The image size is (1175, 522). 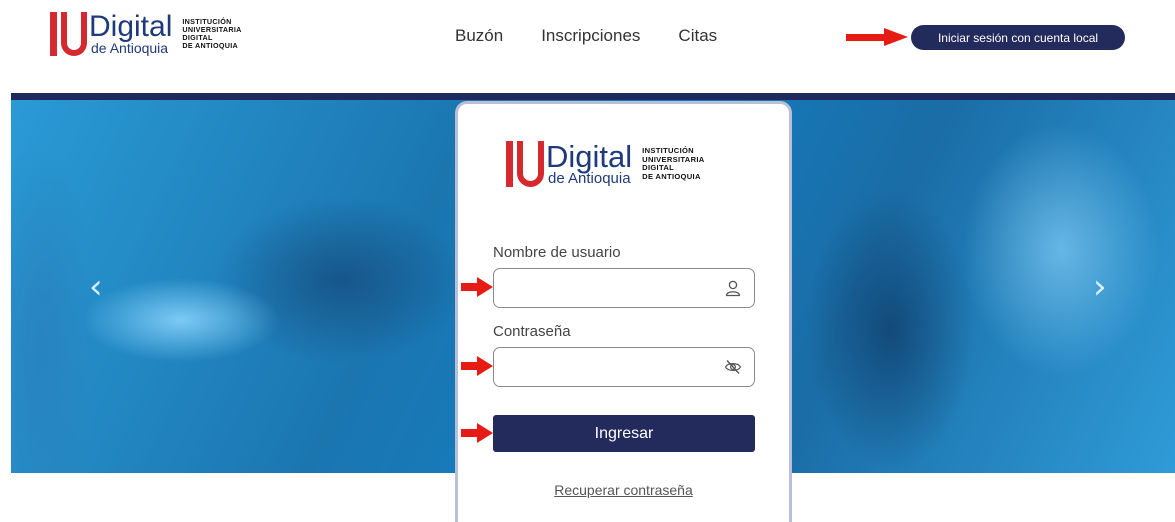 I want to click on password-field, so click(x=624, y=367).